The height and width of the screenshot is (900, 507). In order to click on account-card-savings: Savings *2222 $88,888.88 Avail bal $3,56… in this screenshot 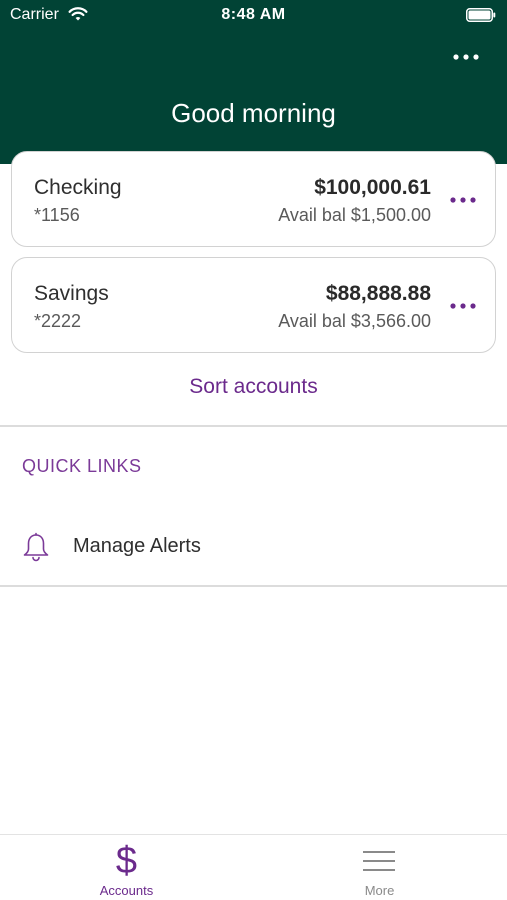, I will do `click(253, 305)`.